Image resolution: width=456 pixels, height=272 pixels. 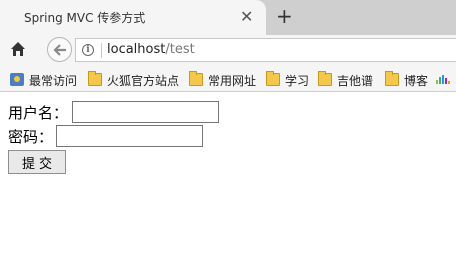 I want to click on navigation-bar: i localhost/test, so click(x=228, y=50).